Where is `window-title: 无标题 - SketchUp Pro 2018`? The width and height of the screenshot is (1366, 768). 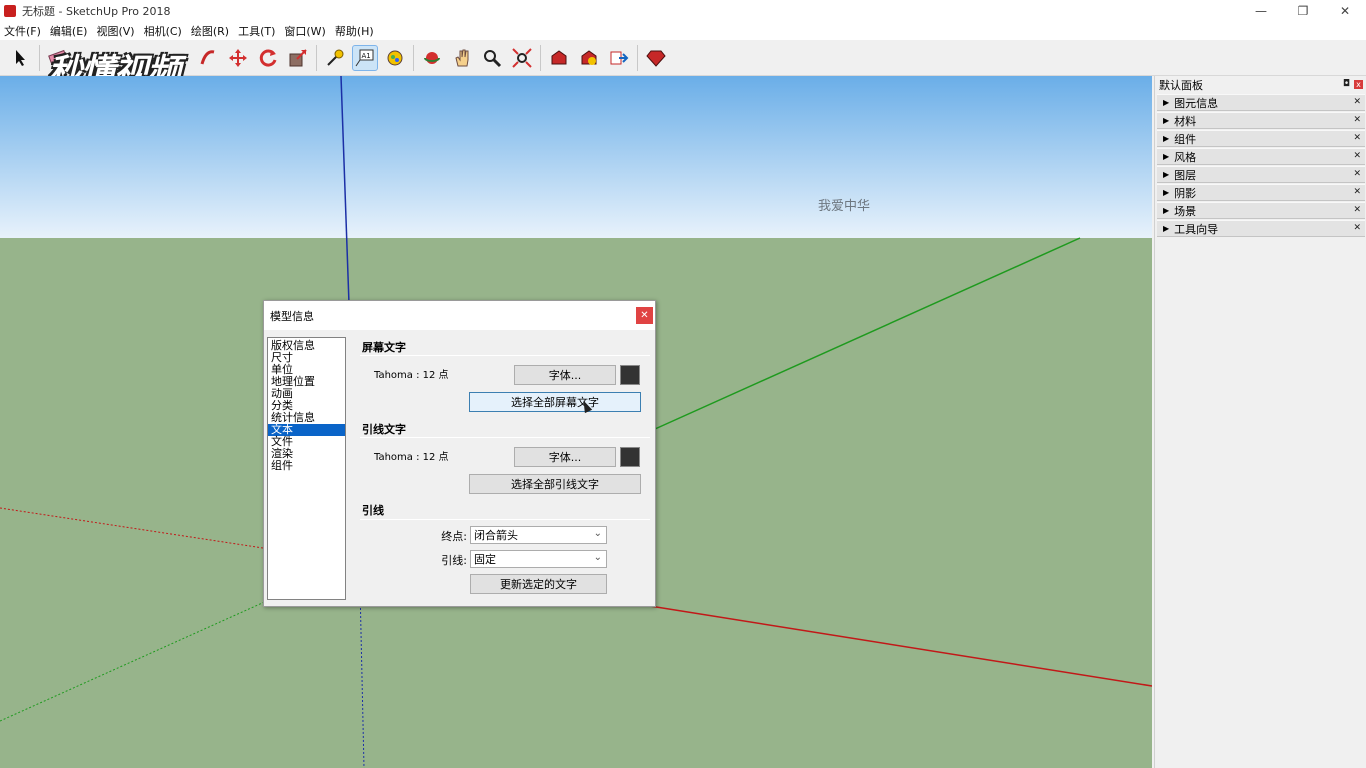
window-title: 无标题 - SketchUp Pro 2018 is located at coordinates (96, 11).